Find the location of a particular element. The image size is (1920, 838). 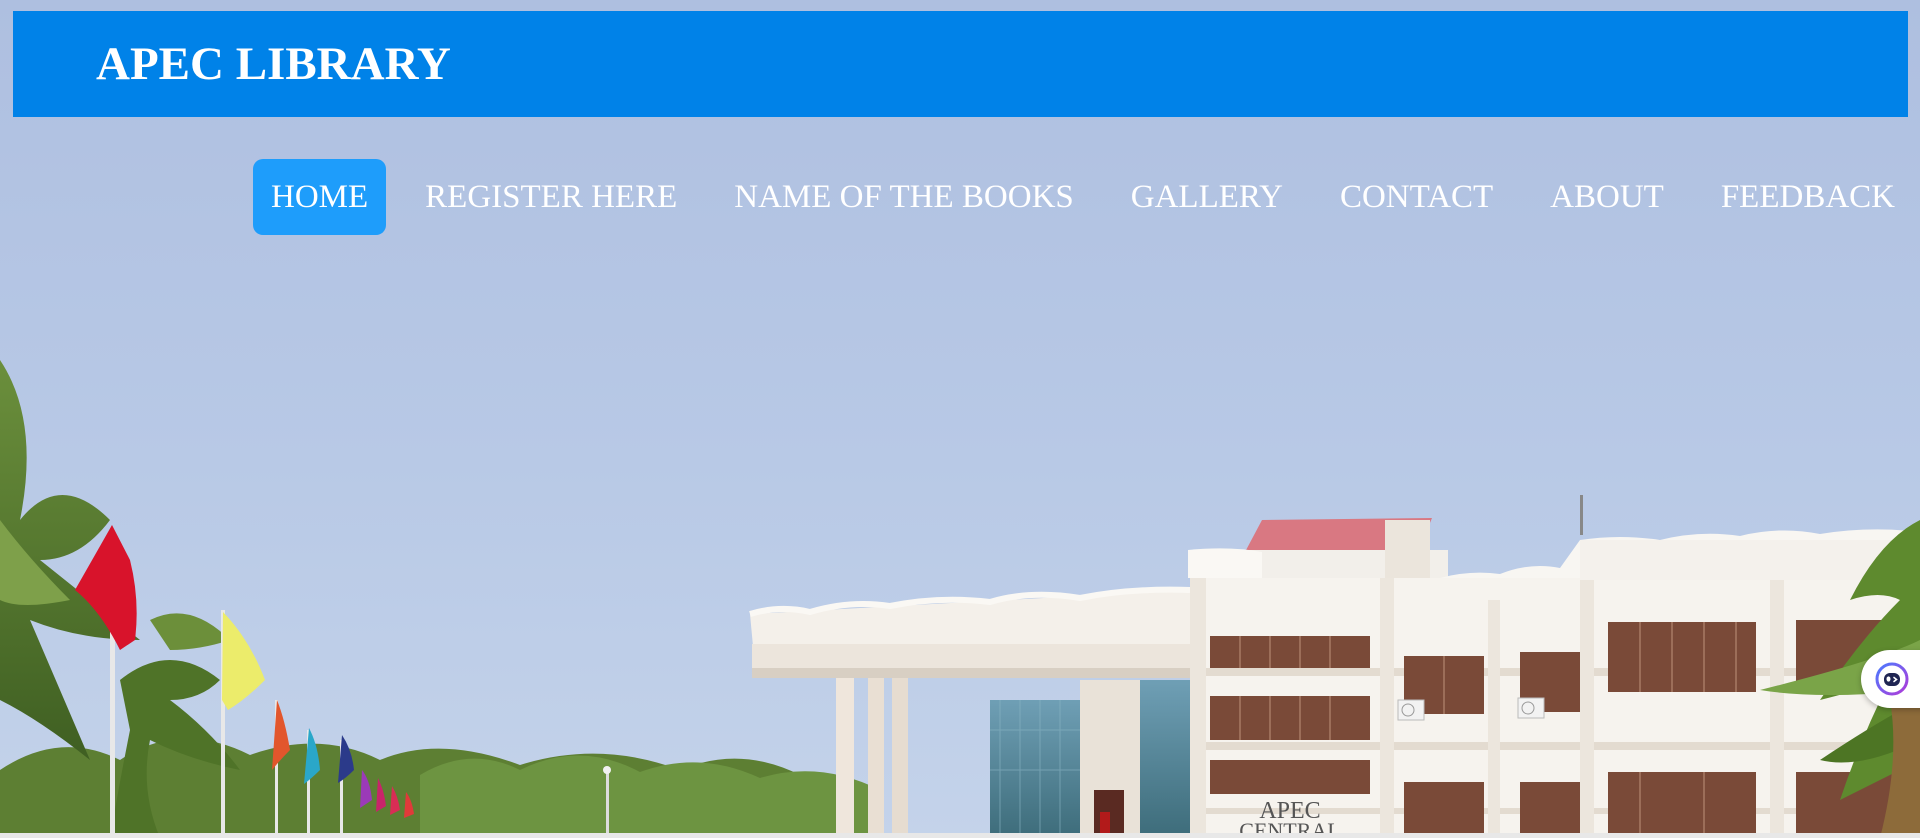

assistant-widget-button is located at coordinates (1890, 679).